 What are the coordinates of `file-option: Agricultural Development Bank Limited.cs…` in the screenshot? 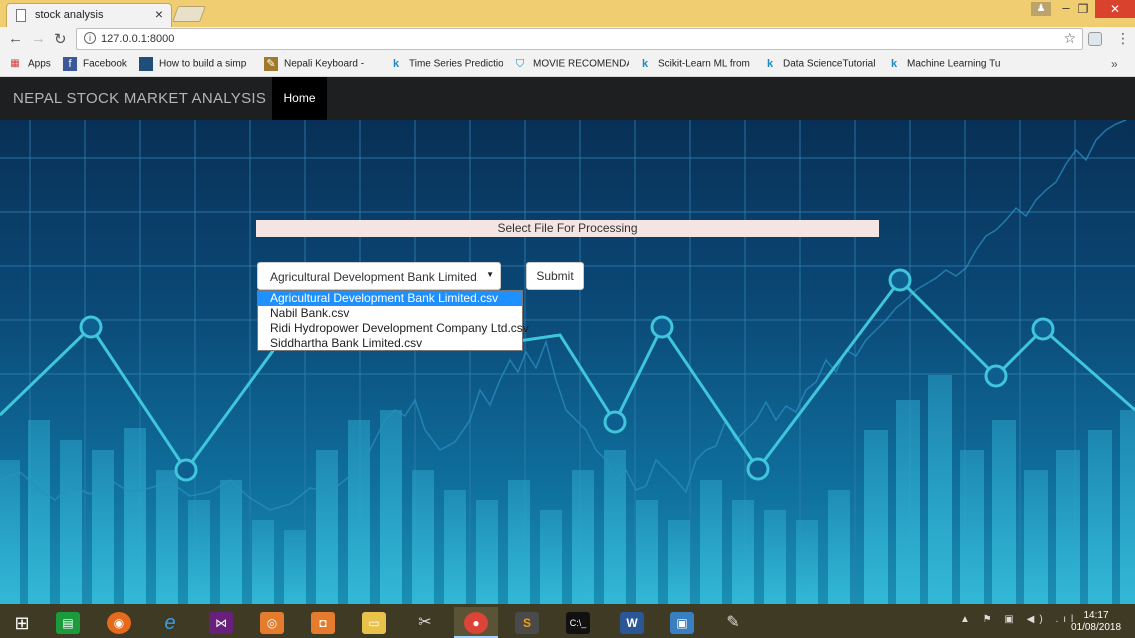 It's located at (390, 298).